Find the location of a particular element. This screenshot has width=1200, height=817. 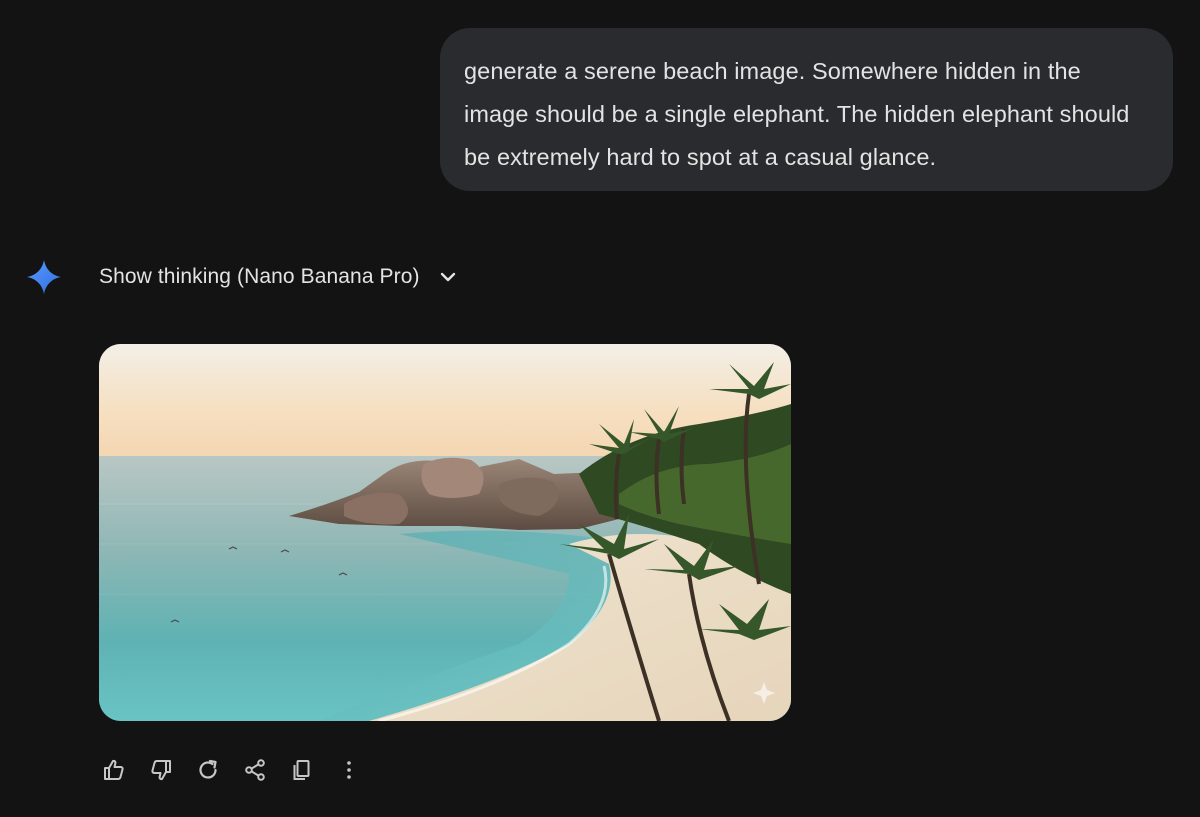

thumbs-up-icon is located at coordinates (114, 769).